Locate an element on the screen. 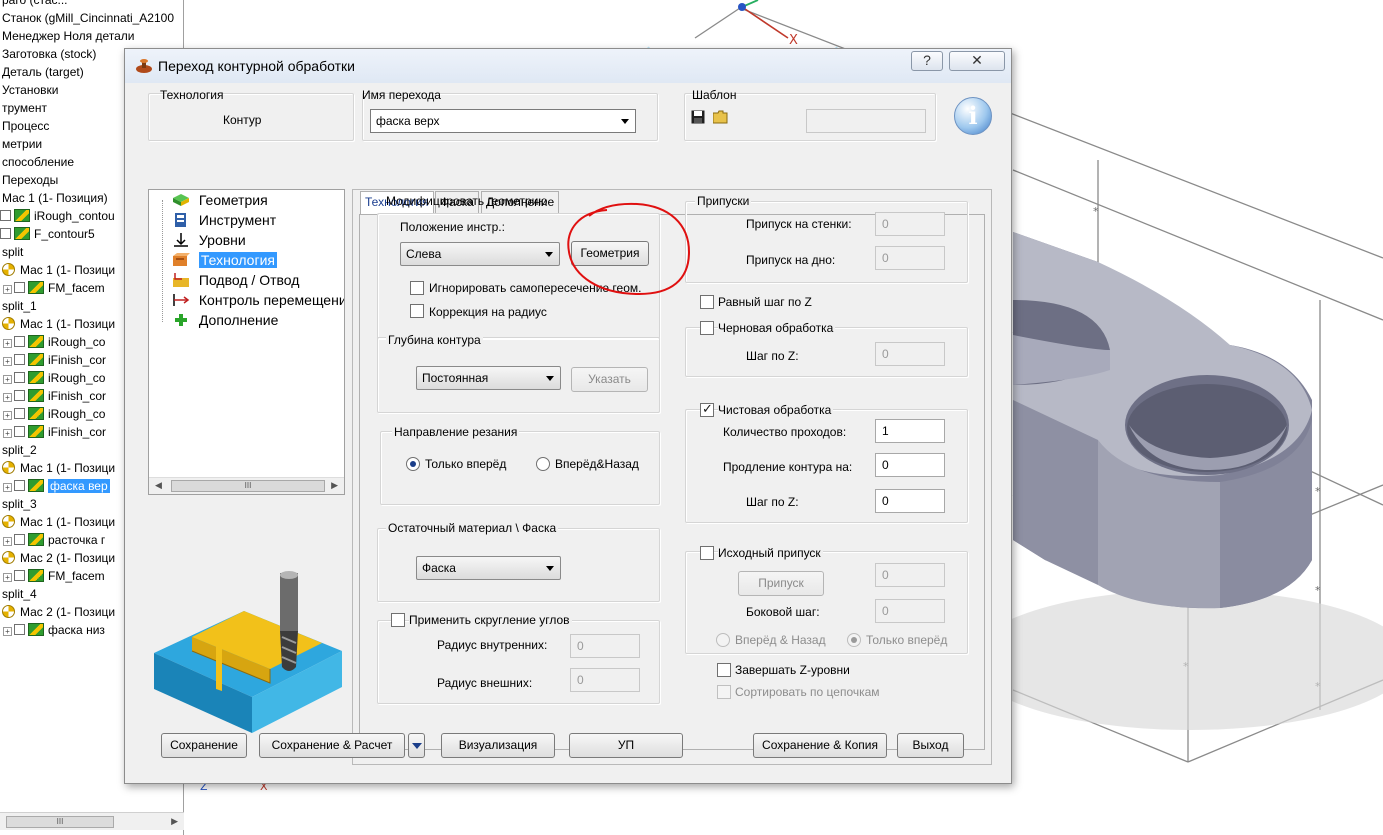  residual-select: Фаска is located at coordinates (488, 568).